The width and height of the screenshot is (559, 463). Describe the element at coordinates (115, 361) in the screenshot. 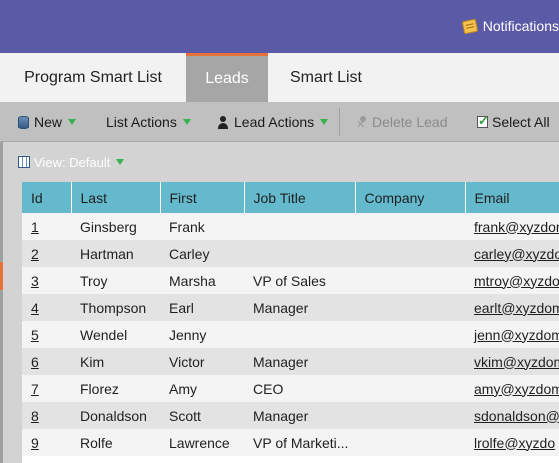

I see `cell-last: Kim` at that location.